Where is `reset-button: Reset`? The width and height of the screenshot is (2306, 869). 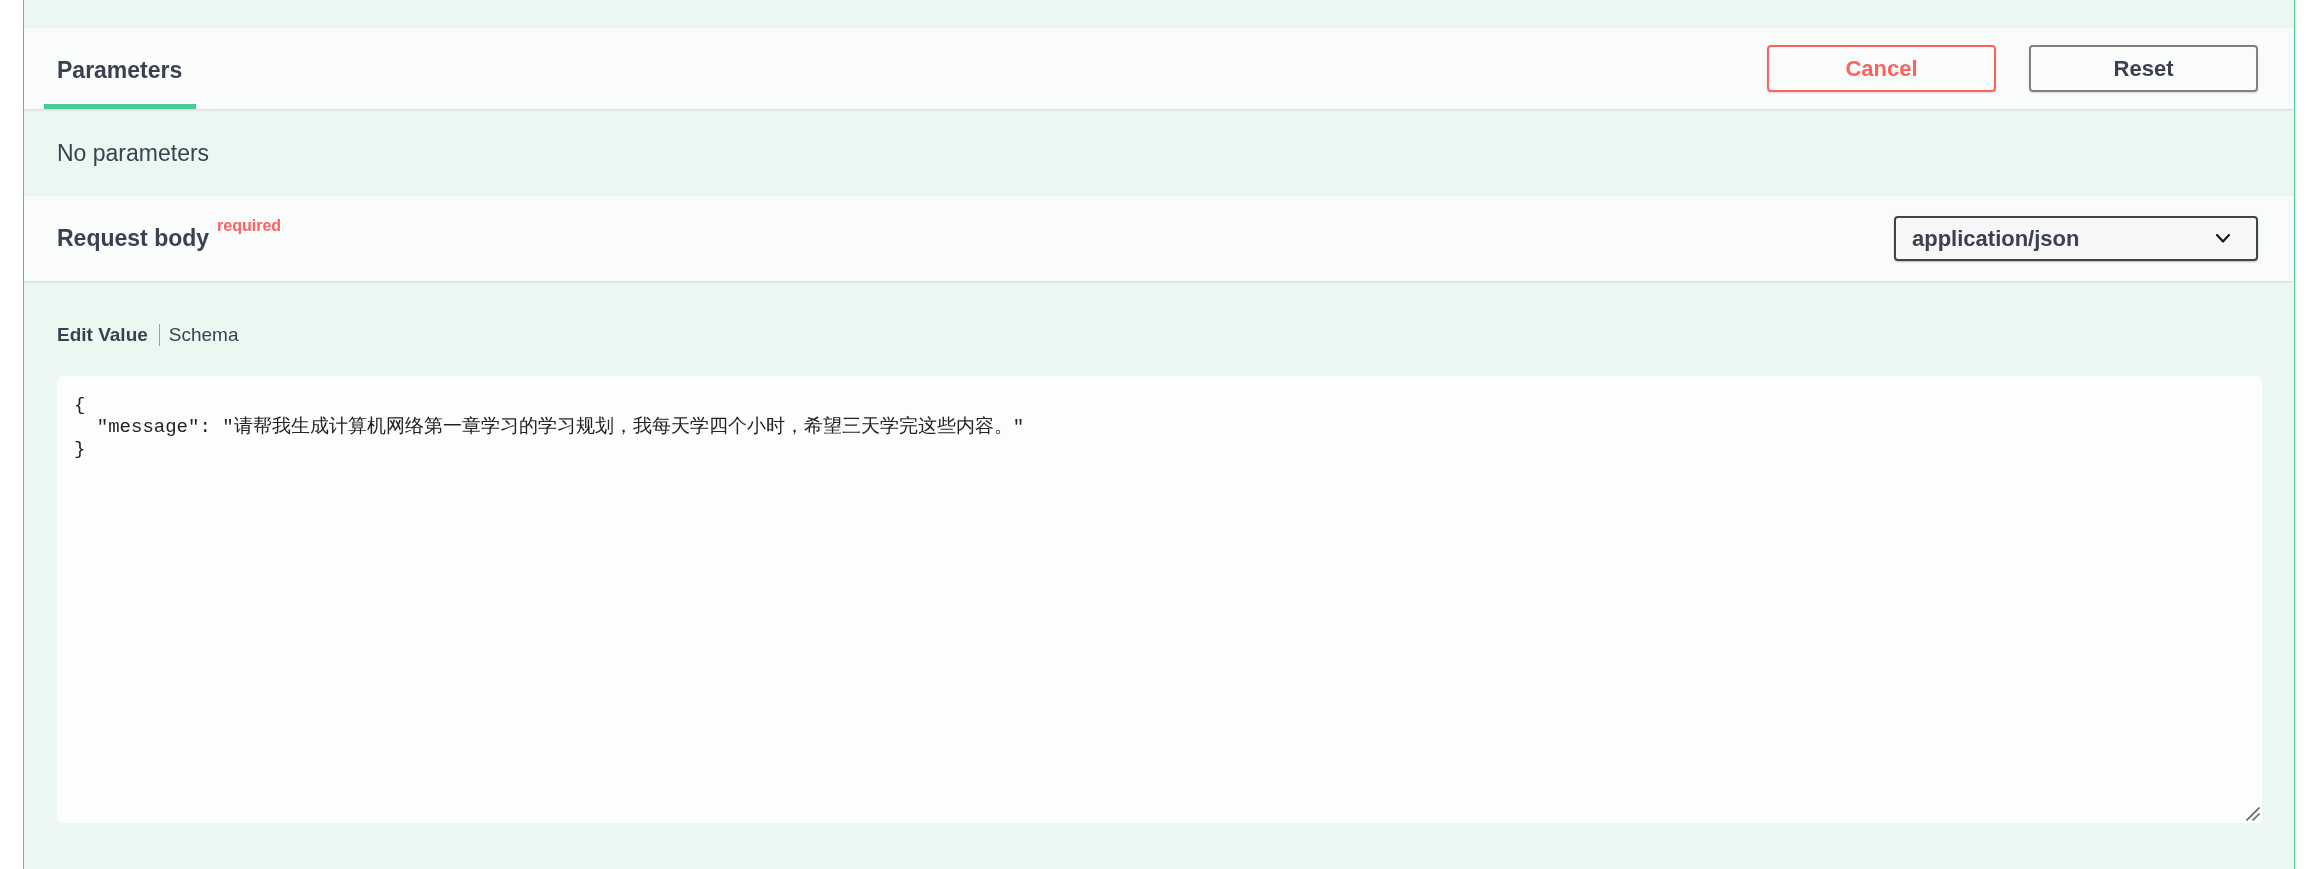
reset-button: Reset is located at coordinates (2143, 68).